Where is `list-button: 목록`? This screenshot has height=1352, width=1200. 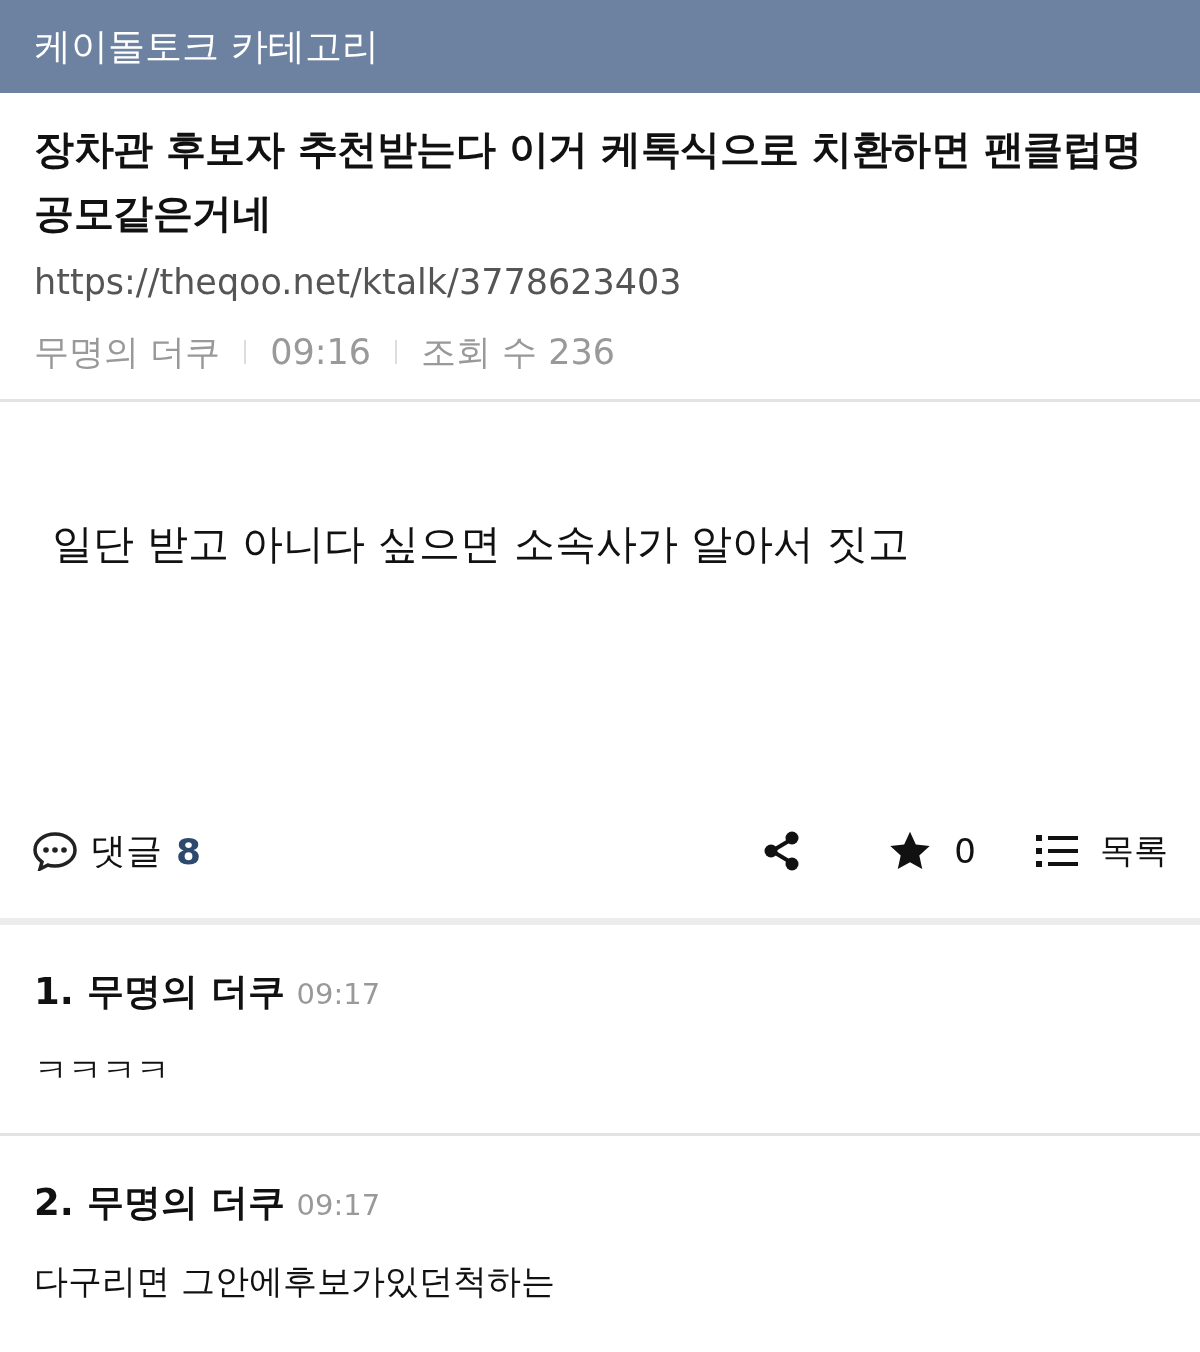 list-button: 목록 is located at coordinates (1102, 851).